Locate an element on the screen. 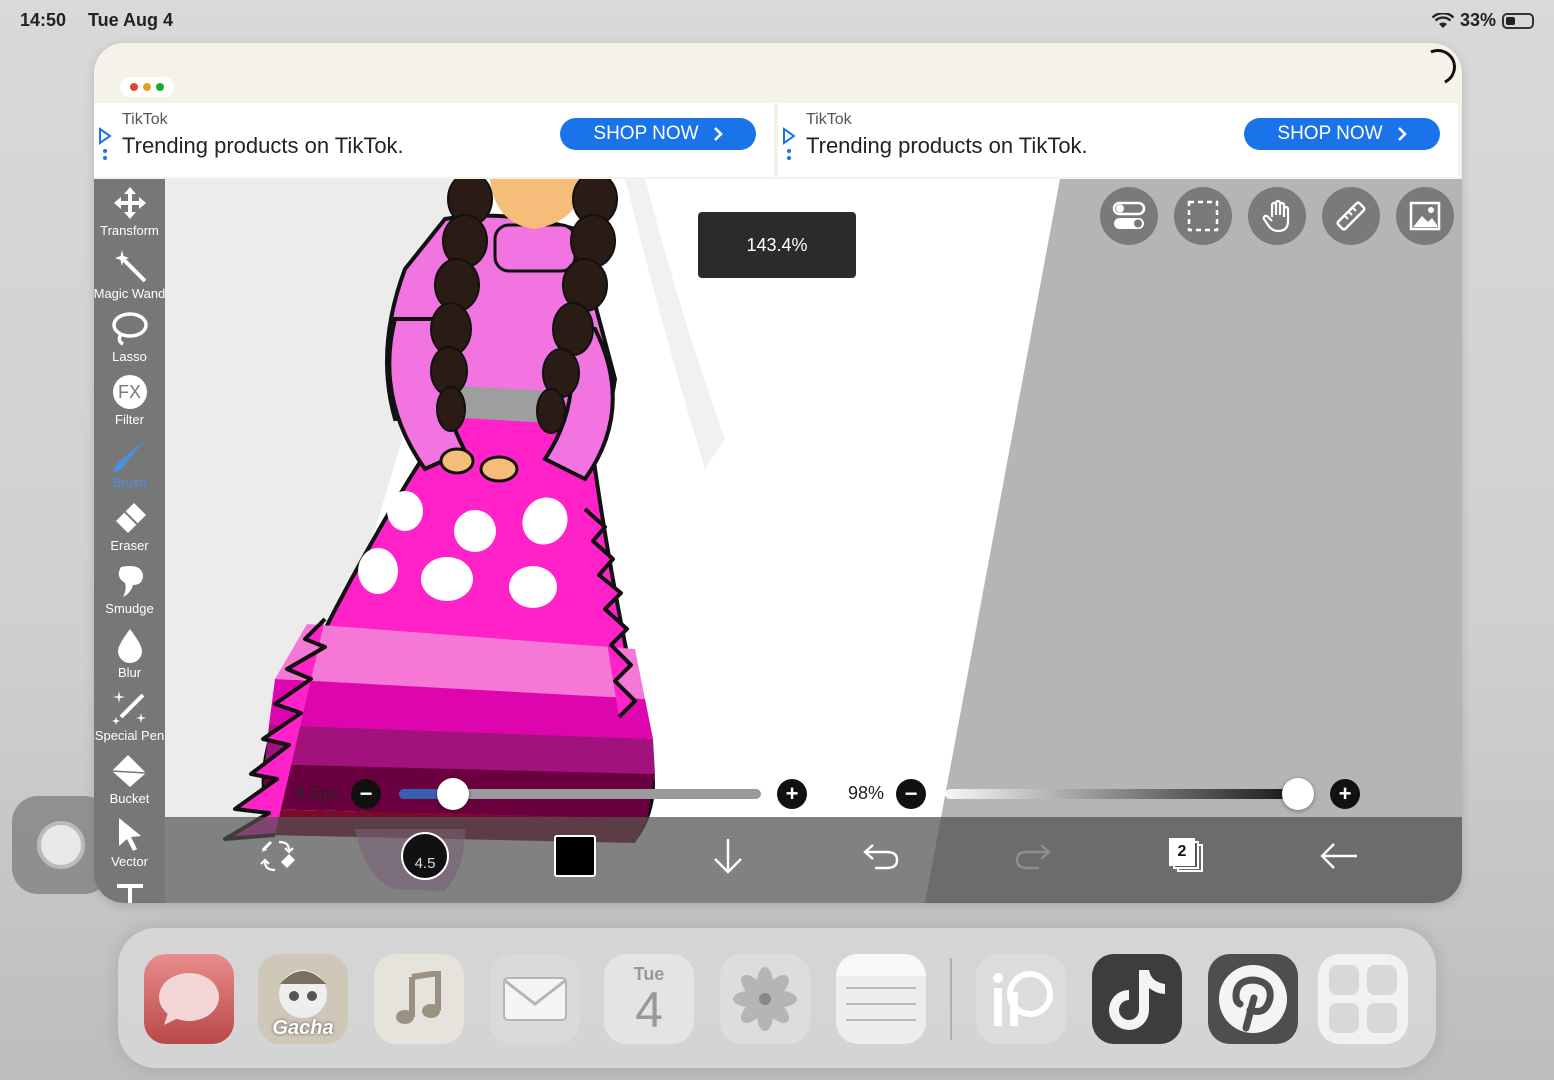 The image size is (1554, 1080). color-button is located at coordinates (575, 856).